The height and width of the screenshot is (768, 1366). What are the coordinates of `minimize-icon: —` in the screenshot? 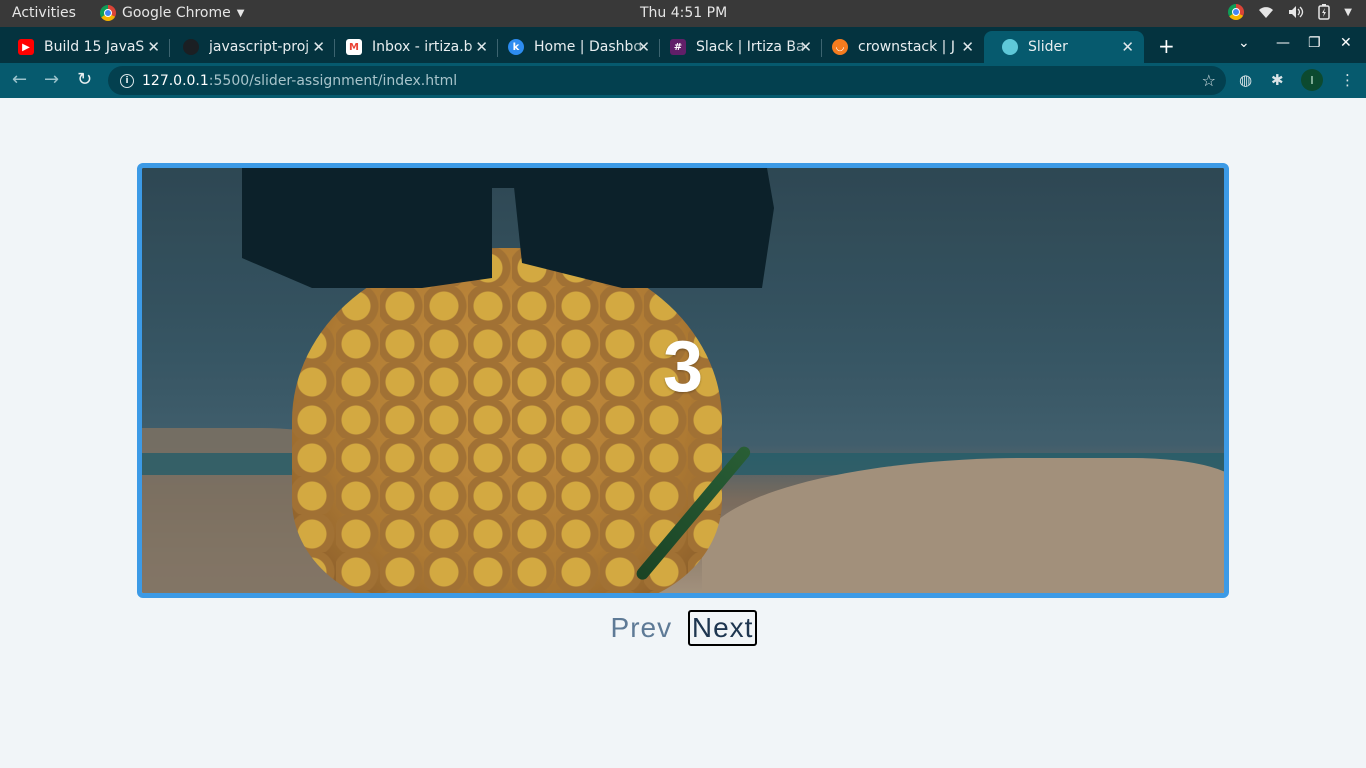 It's located at (1283, 43).